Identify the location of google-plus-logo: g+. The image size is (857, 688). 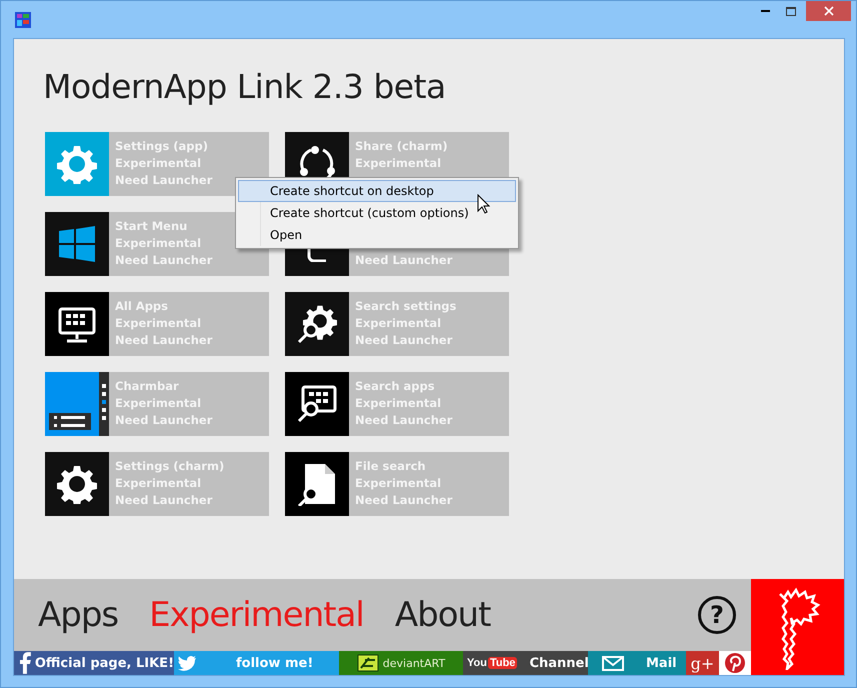
(702, 663).